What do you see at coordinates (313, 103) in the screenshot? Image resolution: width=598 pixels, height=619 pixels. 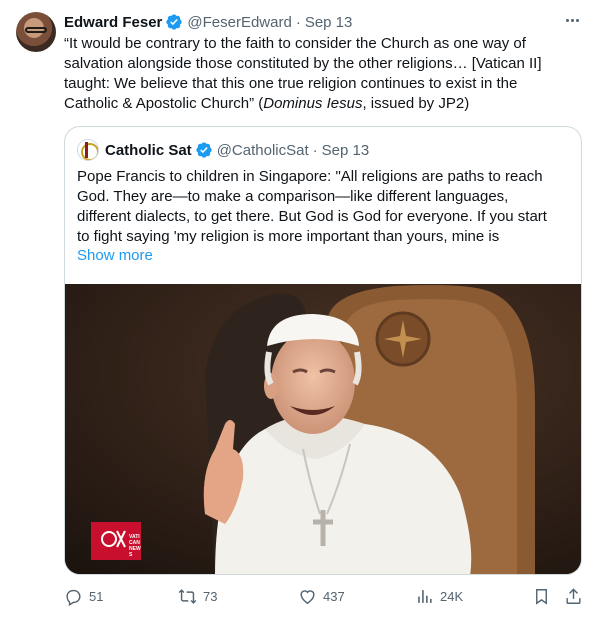 I see `document-title: Dominus Iesus` at bounding box center [313, 103].